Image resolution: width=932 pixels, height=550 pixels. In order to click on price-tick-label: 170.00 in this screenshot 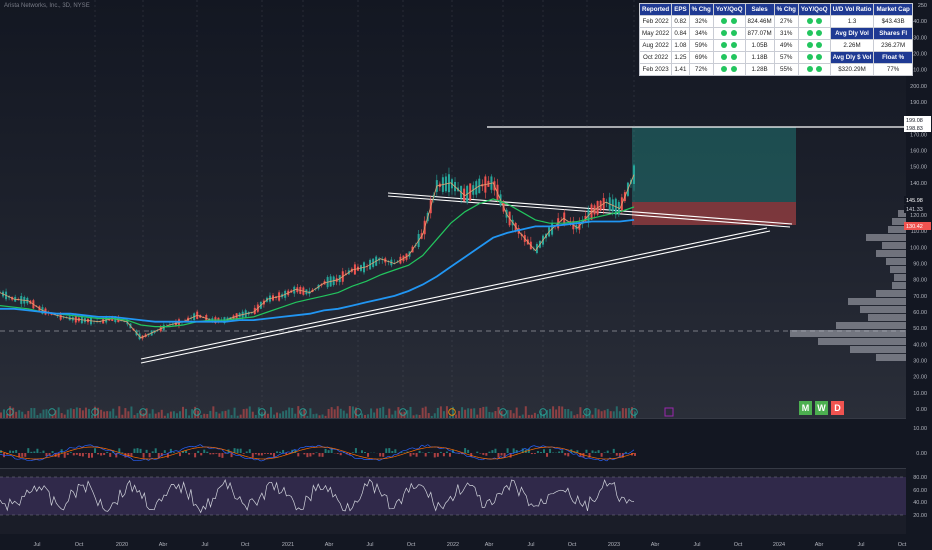, I will do `click(918, 135)`.